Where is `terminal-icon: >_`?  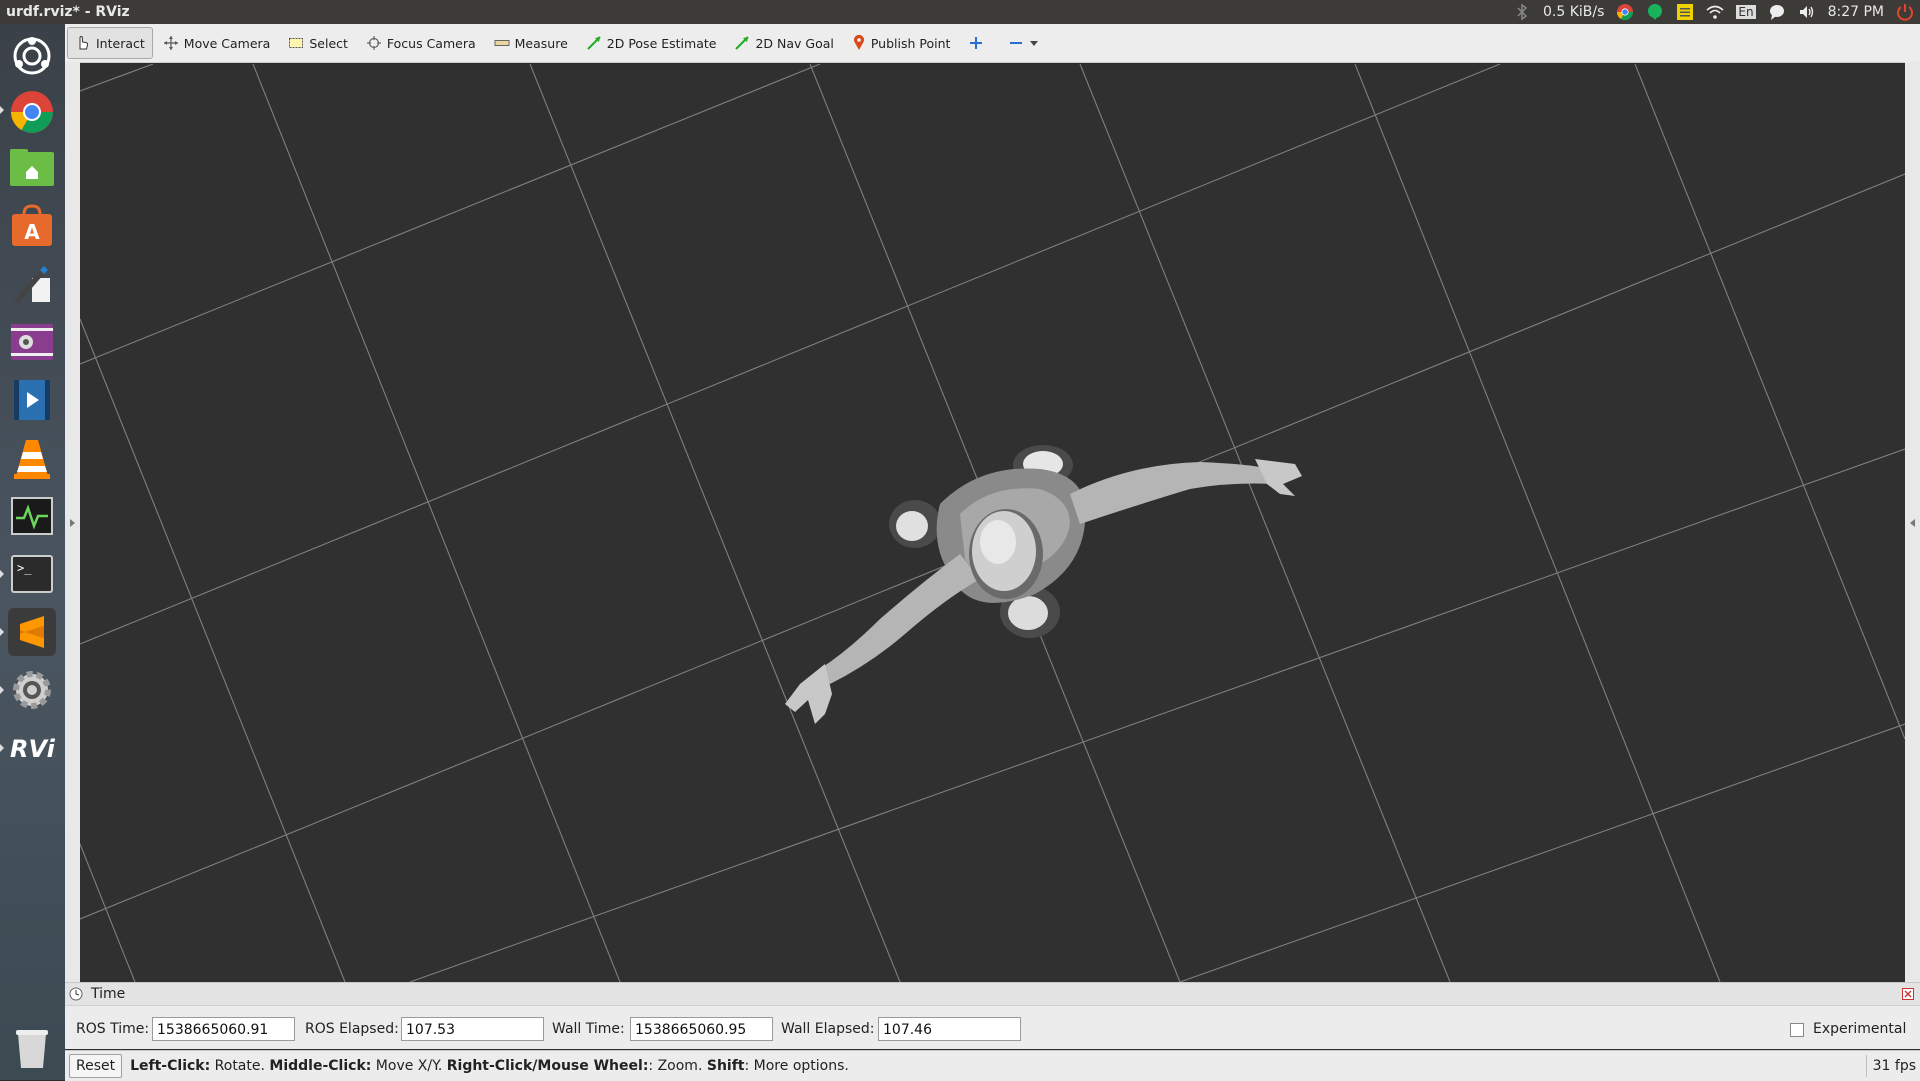
terminal-icon: >_ is located at coordinates (32, 574).